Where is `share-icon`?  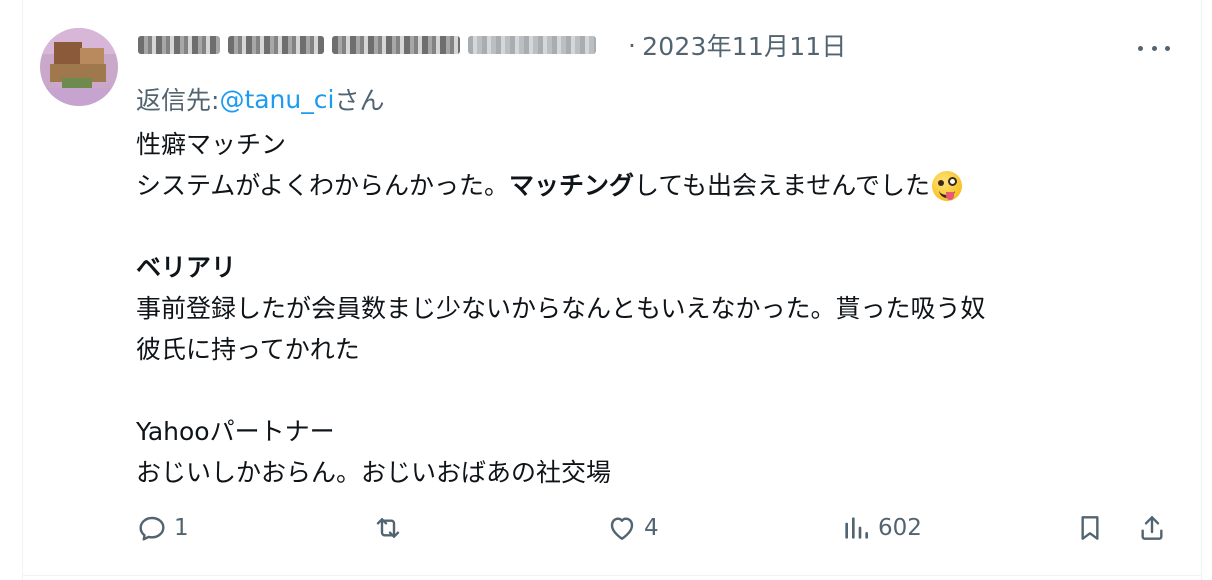
share-icon is located at coordinates (1152, 528).